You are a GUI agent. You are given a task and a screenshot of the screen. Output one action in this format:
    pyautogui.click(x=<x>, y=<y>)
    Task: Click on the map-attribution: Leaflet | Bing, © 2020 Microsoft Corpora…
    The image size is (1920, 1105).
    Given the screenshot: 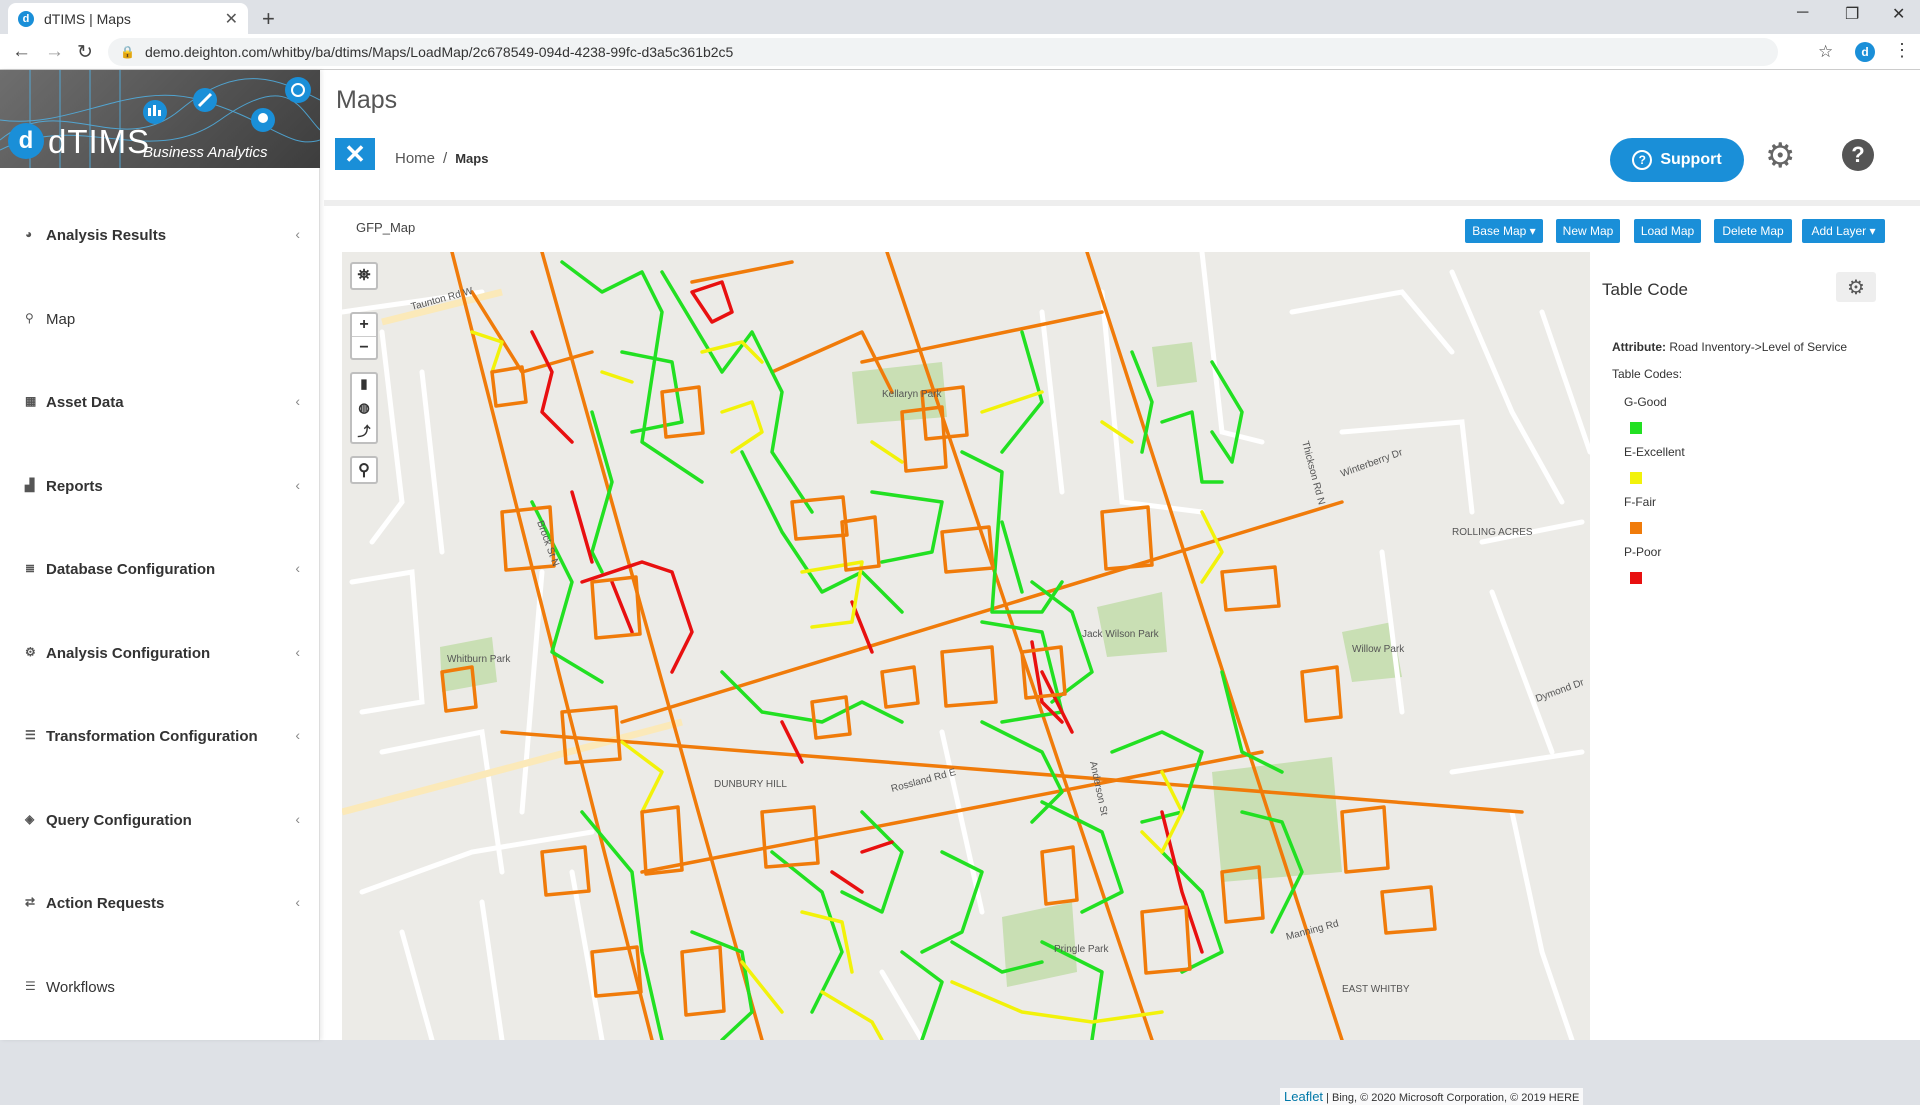 What is the action you would take?
    pyautogui.click(x=1432, y=1096)
    